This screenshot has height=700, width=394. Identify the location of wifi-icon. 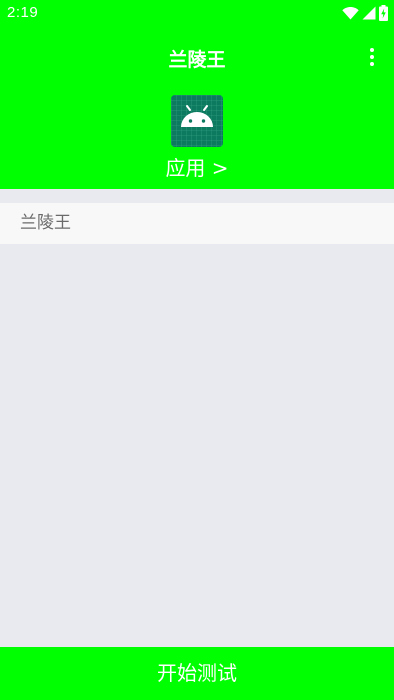
(350, 13).